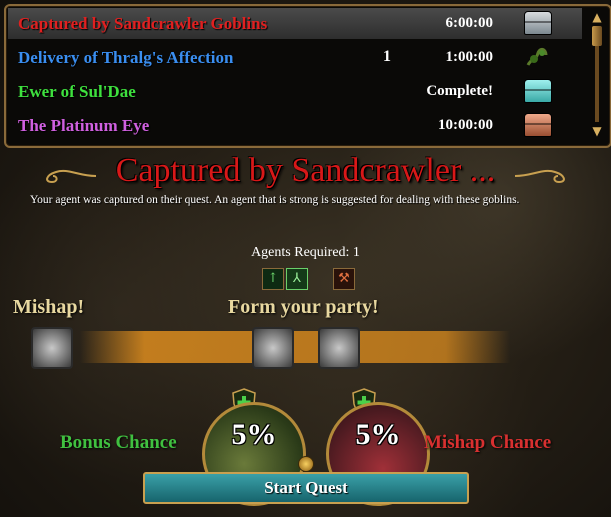 The width and height of the screenshot is (611, 517). Describe the element at coordinates (459, 91) in the screenshot. I see `quest-time: Complete!` at that location.